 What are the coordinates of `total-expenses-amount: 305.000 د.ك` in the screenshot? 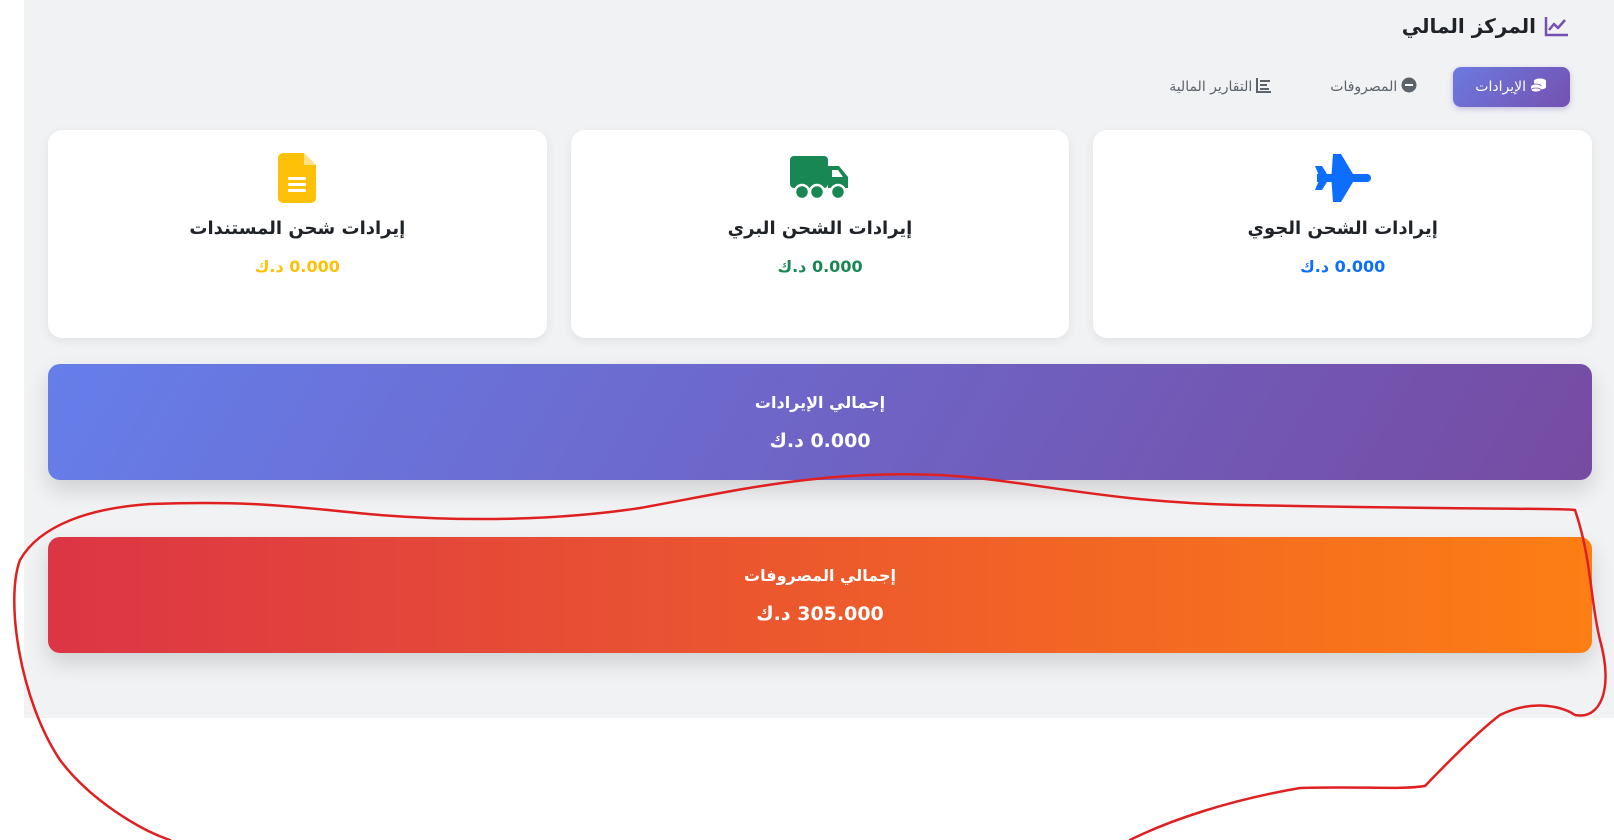 It's located at (820, 613).